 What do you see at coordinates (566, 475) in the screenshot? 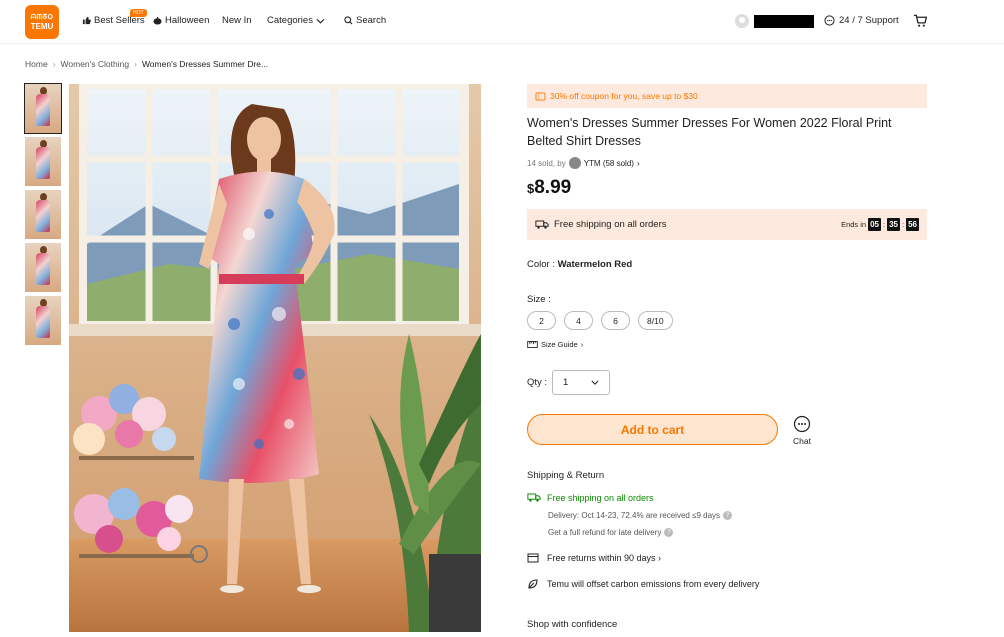
I see `shipping-return-title: Shipping & Return` at bounding box center [566, 475].